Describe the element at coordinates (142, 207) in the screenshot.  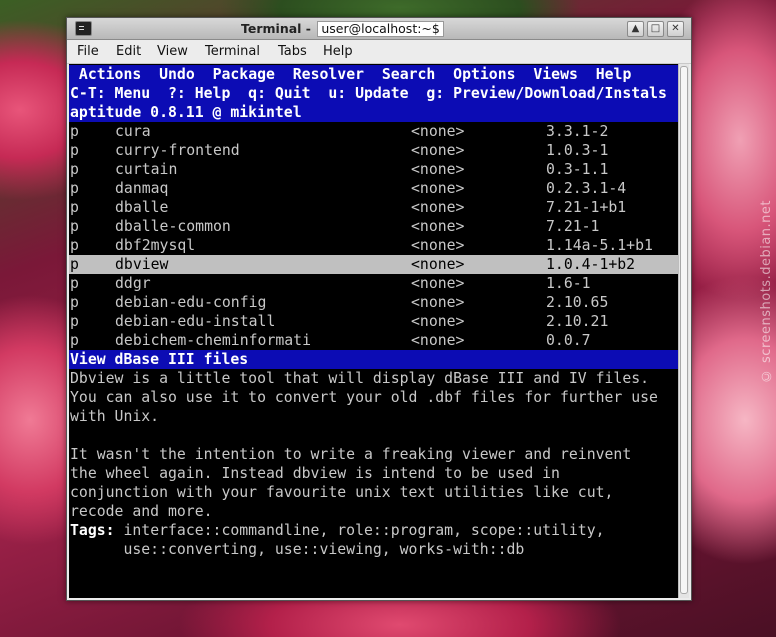
I see `package-name: dballe` at that location.